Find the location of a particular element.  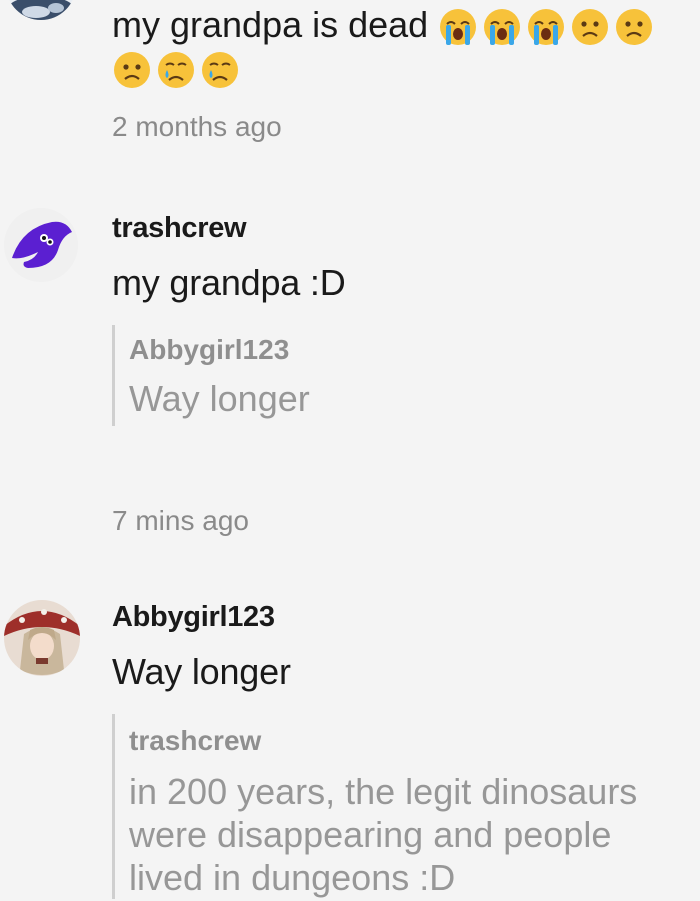

quote-username: Abbygirl123 is located at coordinates (209, 349).